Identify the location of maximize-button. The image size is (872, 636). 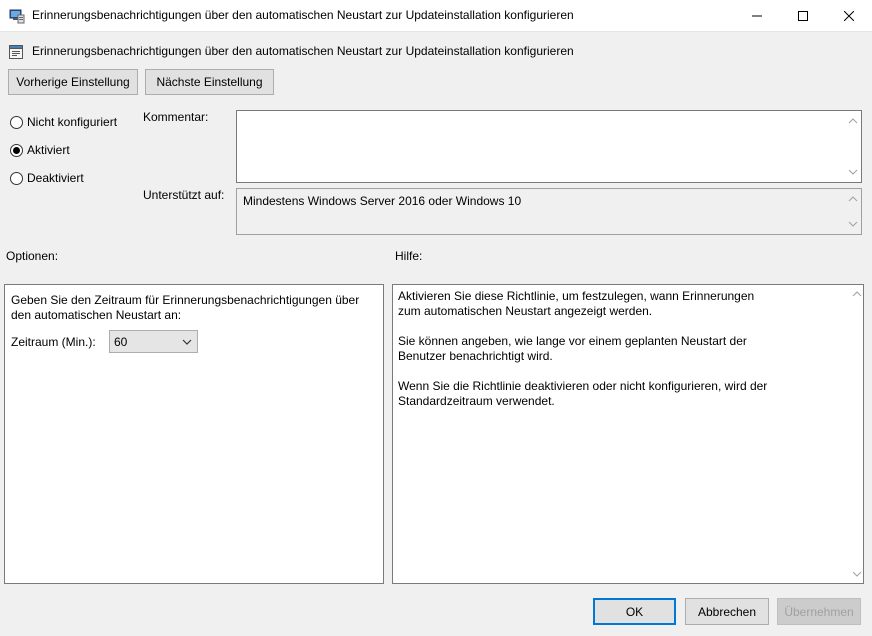
(803, 15).